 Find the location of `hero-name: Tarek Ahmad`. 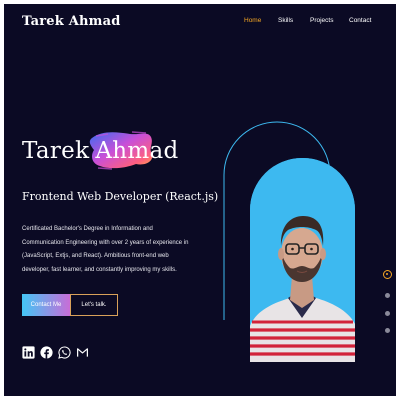

hero-name: Tarek Ahmad is located at coordinates (100, 151).